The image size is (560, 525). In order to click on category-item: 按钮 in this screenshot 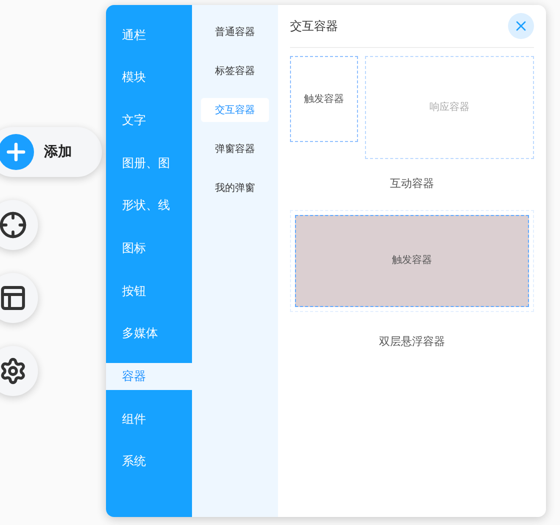, I will do `click(149, 290)`.